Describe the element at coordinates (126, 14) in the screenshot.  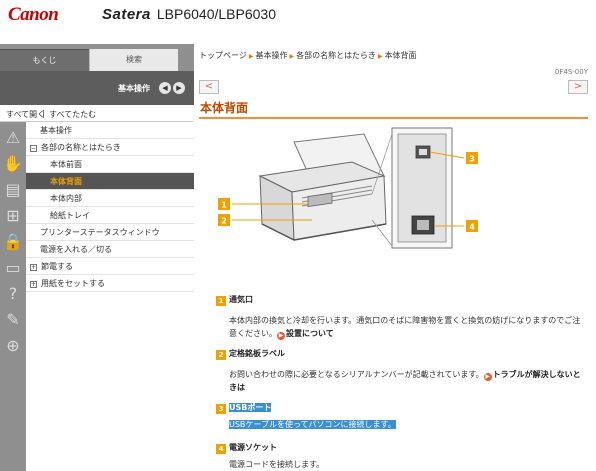
I see `product-line: Satera` at that location.